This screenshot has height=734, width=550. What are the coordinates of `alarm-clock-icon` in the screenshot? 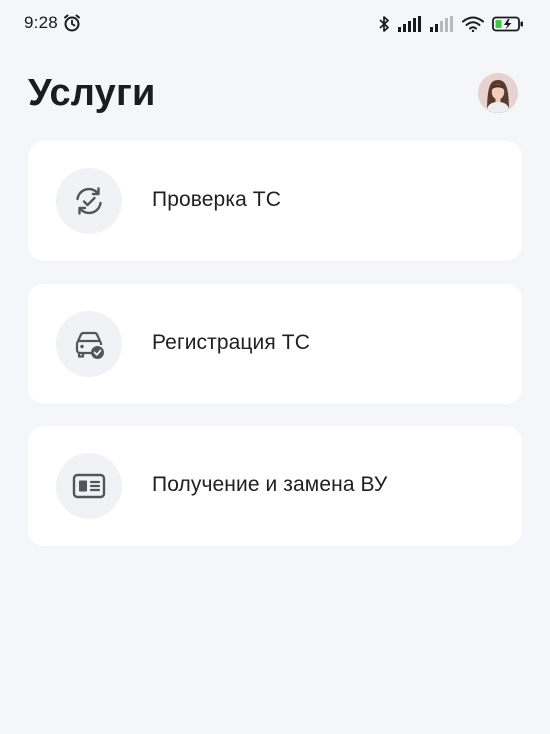 It's located at (72, 23).